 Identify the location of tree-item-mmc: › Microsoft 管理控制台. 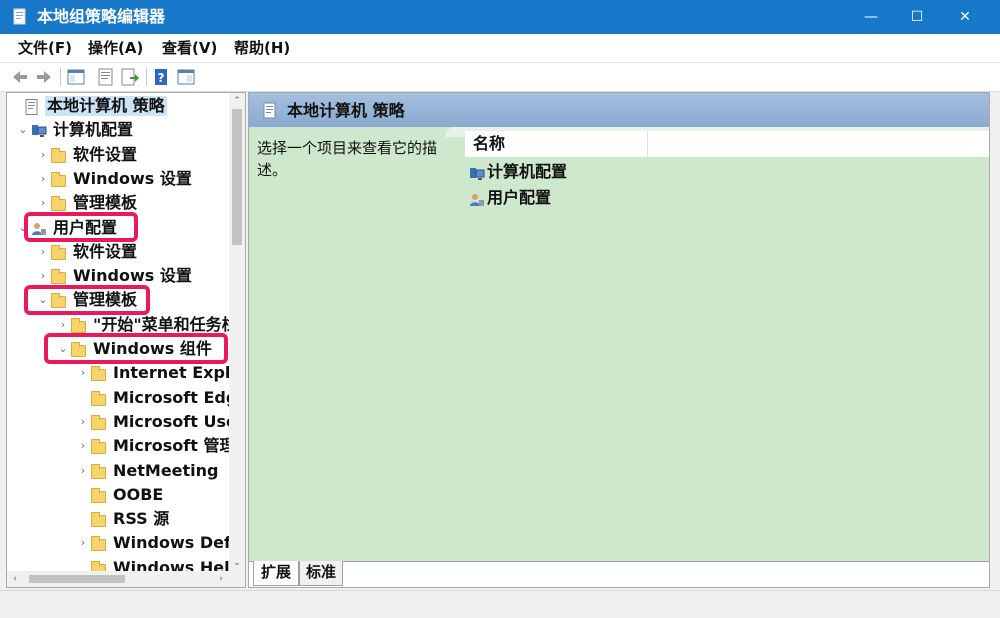
(126, 447).